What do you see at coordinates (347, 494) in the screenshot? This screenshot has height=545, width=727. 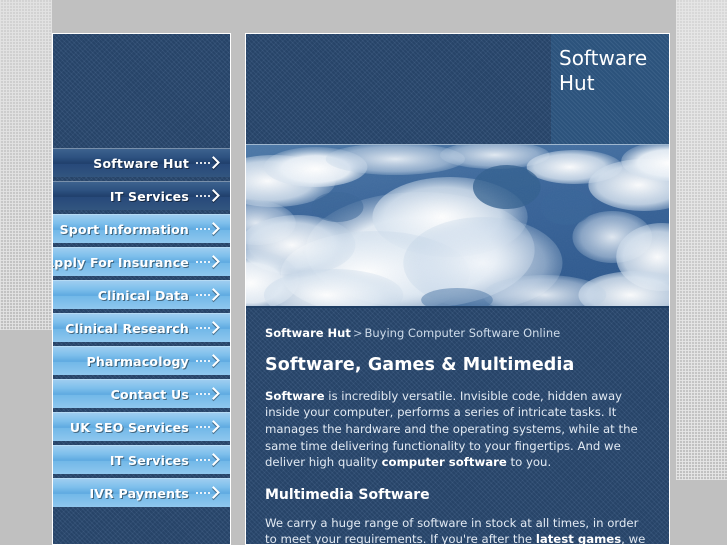 I see `section-title-multimedia-software: Multimedia Software` at bounding box center [347, 494].